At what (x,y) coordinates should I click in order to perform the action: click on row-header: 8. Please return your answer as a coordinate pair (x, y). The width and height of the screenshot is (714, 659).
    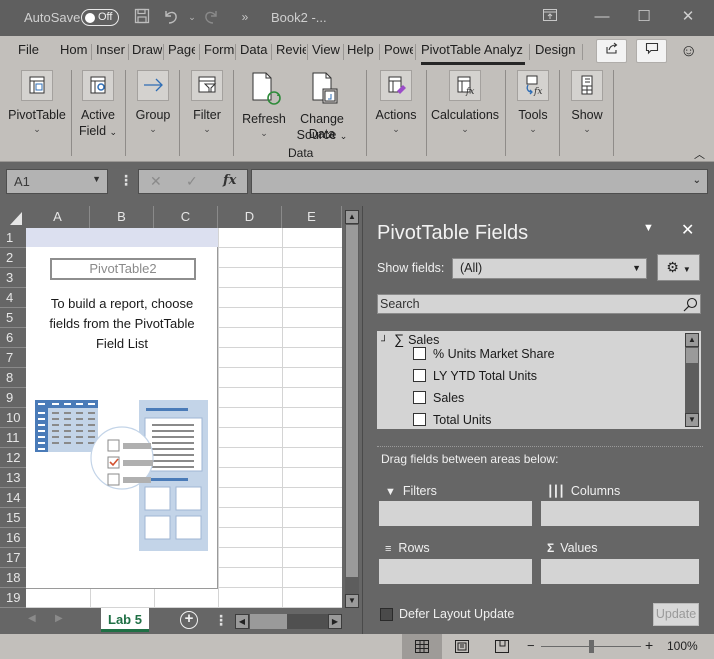
    Looking at the image, I should click on (13, 378).